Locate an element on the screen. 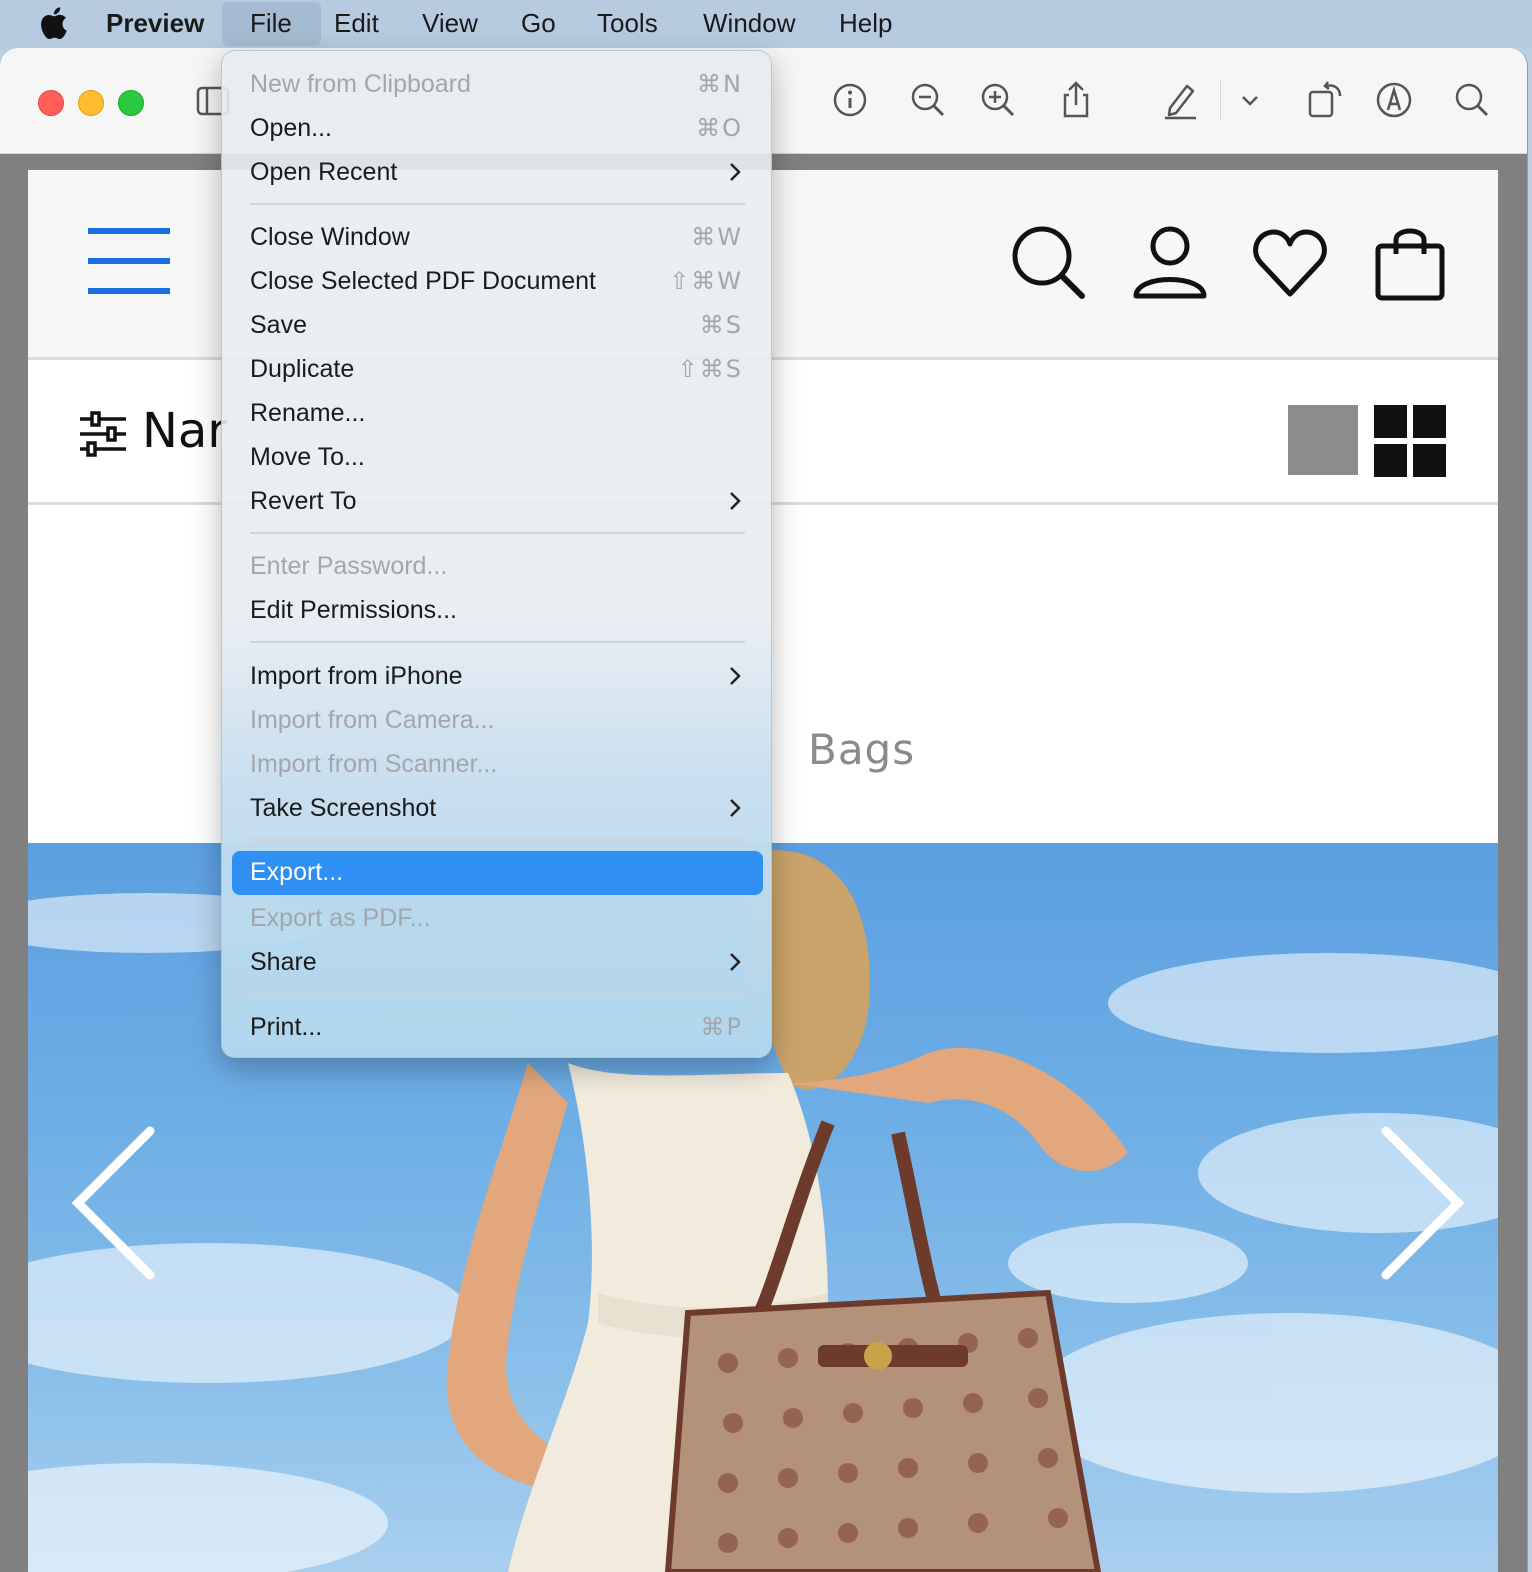 This screenshot has width=1532, height=1572. annotate-icon is located at coordinates (1394, 100).